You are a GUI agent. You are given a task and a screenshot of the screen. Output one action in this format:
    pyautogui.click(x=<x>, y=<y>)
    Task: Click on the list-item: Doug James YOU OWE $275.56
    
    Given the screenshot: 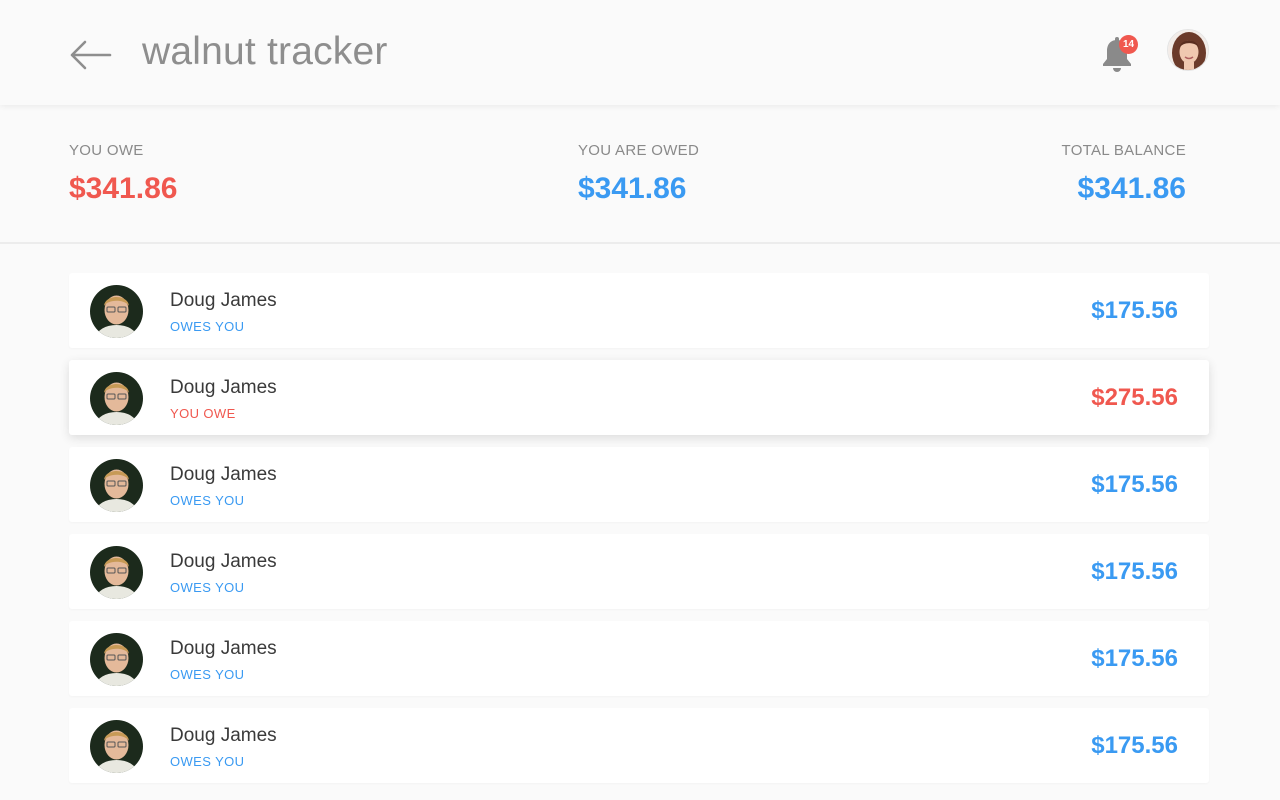 What is the action you would take?
    pyautogui.click(x=639, y=397)
    